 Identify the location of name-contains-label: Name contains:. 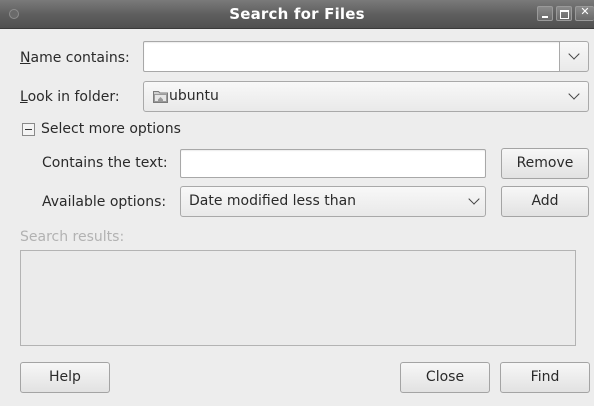
(75, 58).